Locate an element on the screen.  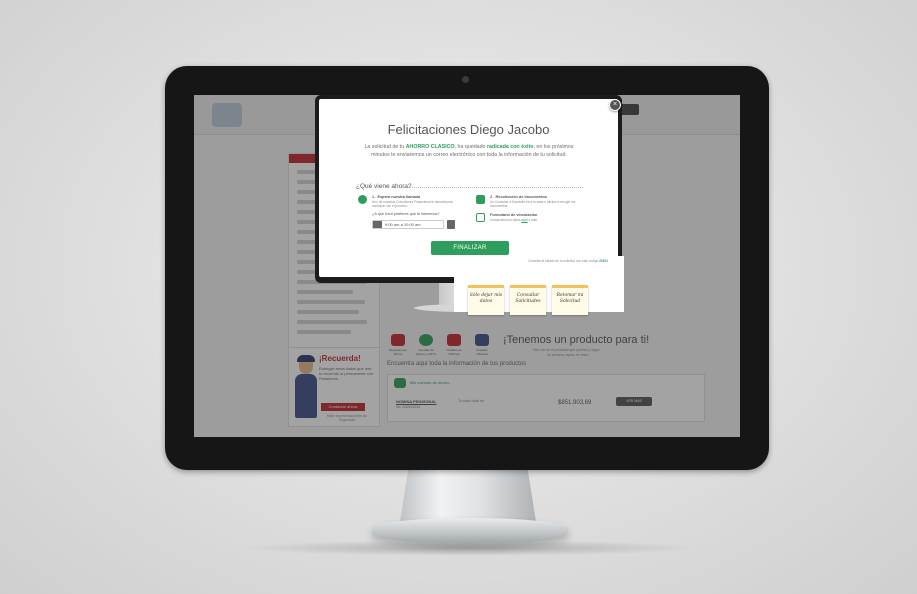
step-title: Formulario de vinculación is located at coordinates (514, 215).